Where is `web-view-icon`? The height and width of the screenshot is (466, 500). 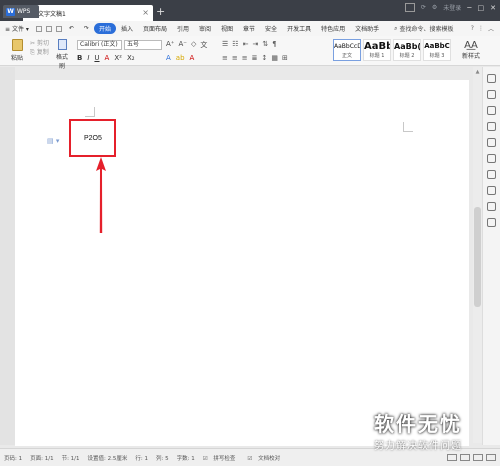
web-view-icon is located at coordinates (491, 457).